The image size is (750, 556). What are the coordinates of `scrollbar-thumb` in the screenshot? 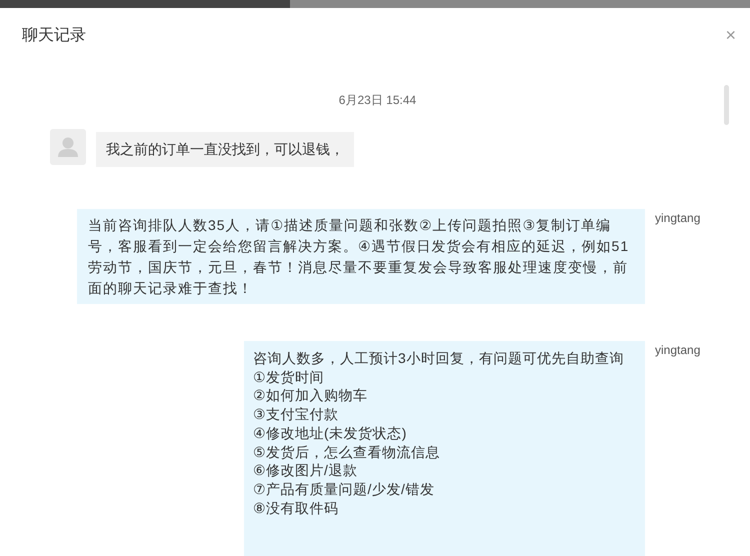 It's located at (726, 105).